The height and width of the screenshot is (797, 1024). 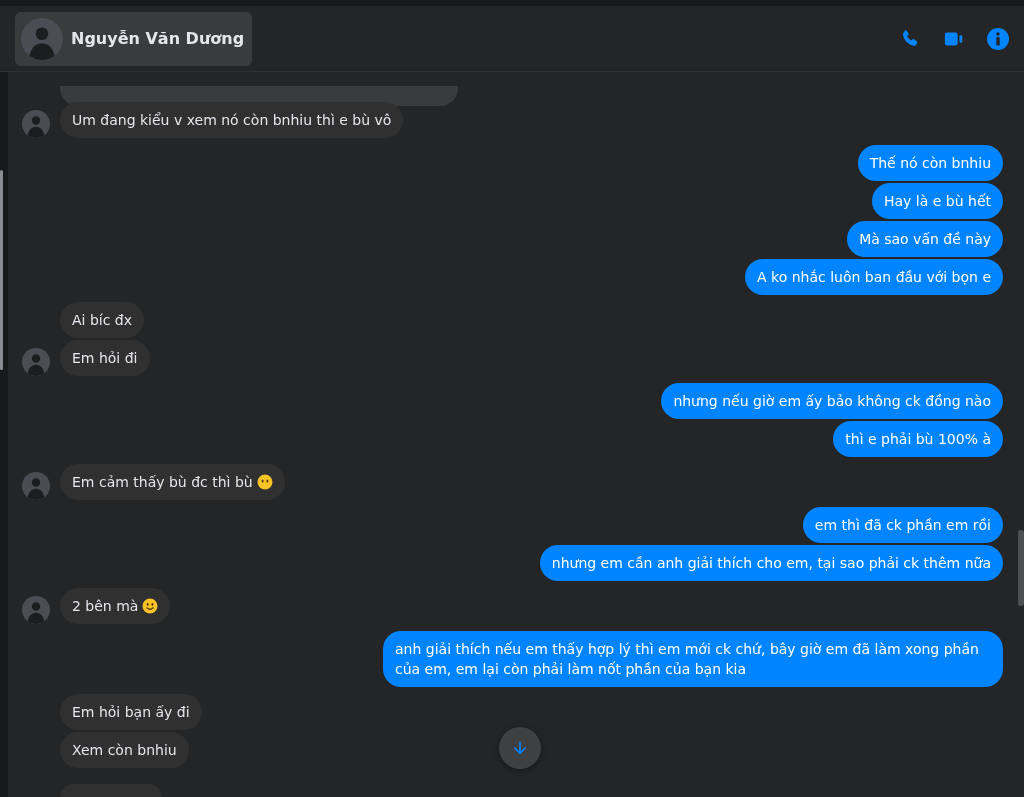 I want to click on received-message: 2 bên mà, so click(x=115, y=606).